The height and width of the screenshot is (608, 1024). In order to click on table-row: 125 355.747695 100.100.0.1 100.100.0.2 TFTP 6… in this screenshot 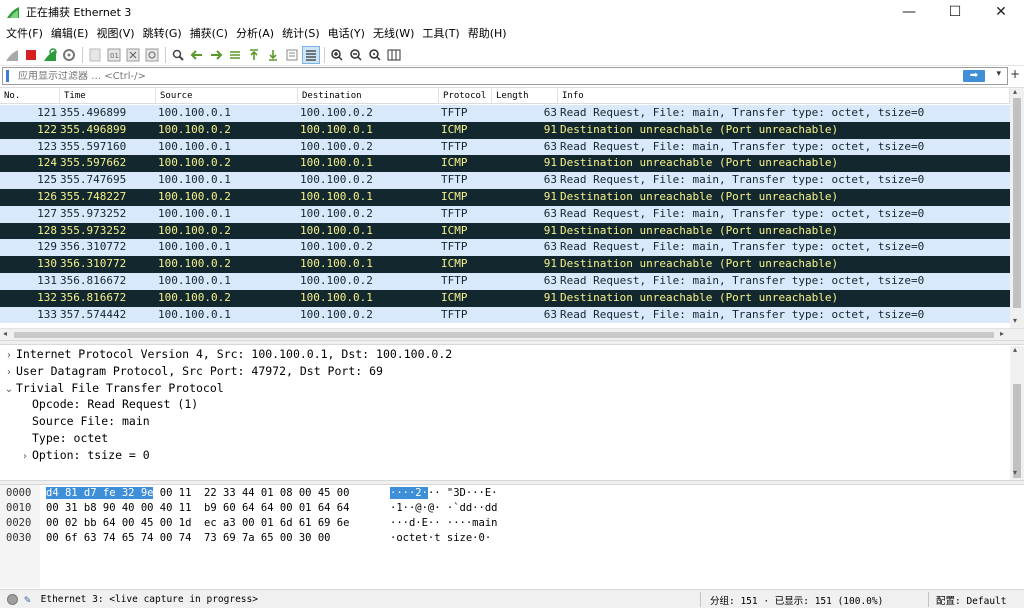, I will do `click(505, 180)`.